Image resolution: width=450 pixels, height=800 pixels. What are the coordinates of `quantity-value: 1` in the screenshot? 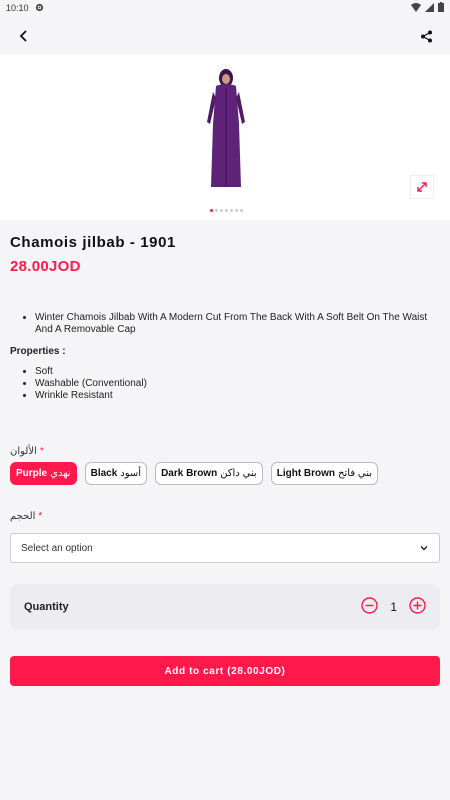 It's located at (393, 607).